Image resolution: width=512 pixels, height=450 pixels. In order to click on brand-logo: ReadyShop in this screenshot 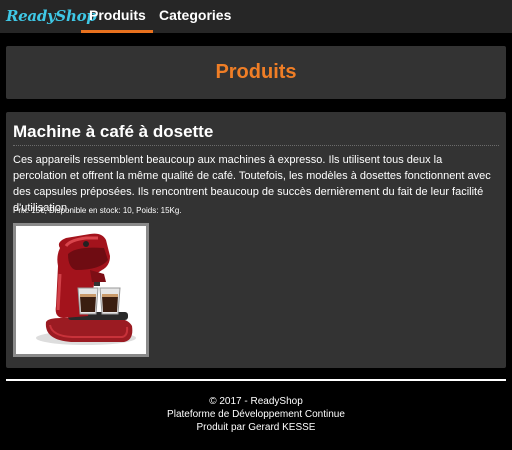, I will do `click(51, 16)`.